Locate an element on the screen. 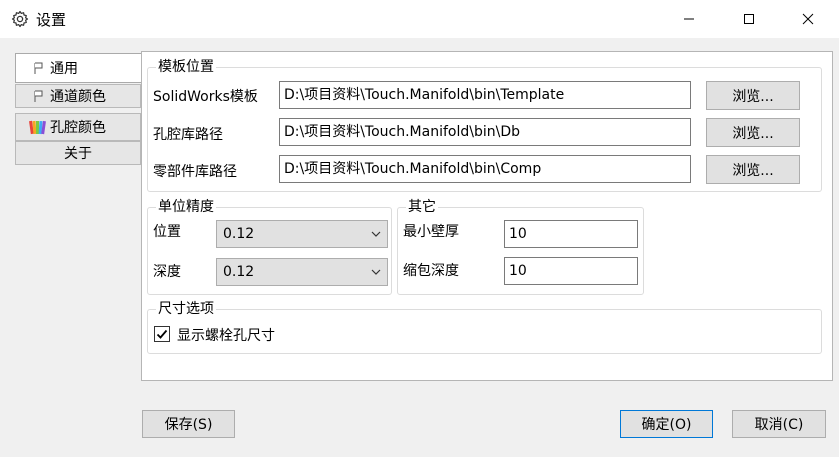 Image resolution: width=839 pixels, height=457 pixels. ok-button: 确定(O) is located at coordinates (666, 424).